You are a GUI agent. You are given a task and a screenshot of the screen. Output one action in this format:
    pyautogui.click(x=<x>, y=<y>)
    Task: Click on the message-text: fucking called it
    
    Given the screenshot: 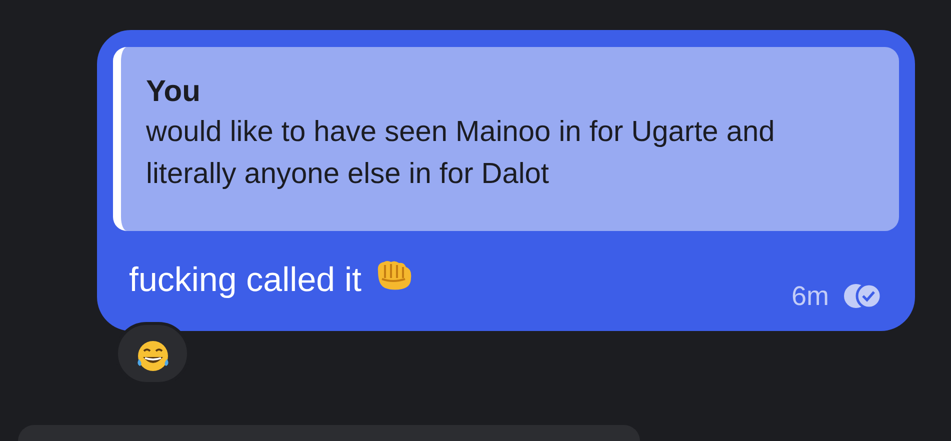 What is the action you would take?
    pyautogui.click(x=245, y=280)
    